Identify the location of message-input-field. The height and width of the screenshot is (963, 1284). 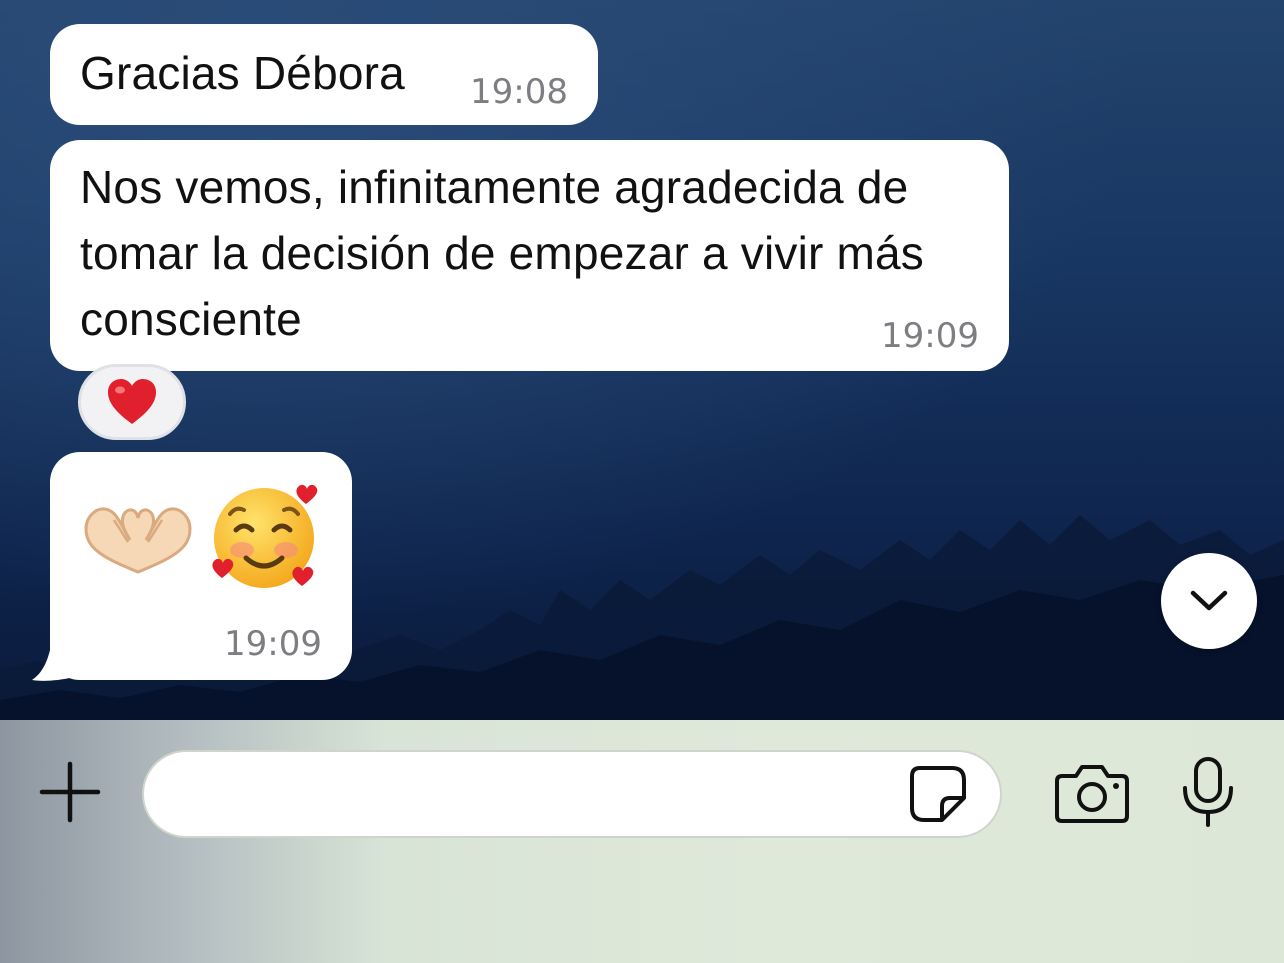
(572, 794).